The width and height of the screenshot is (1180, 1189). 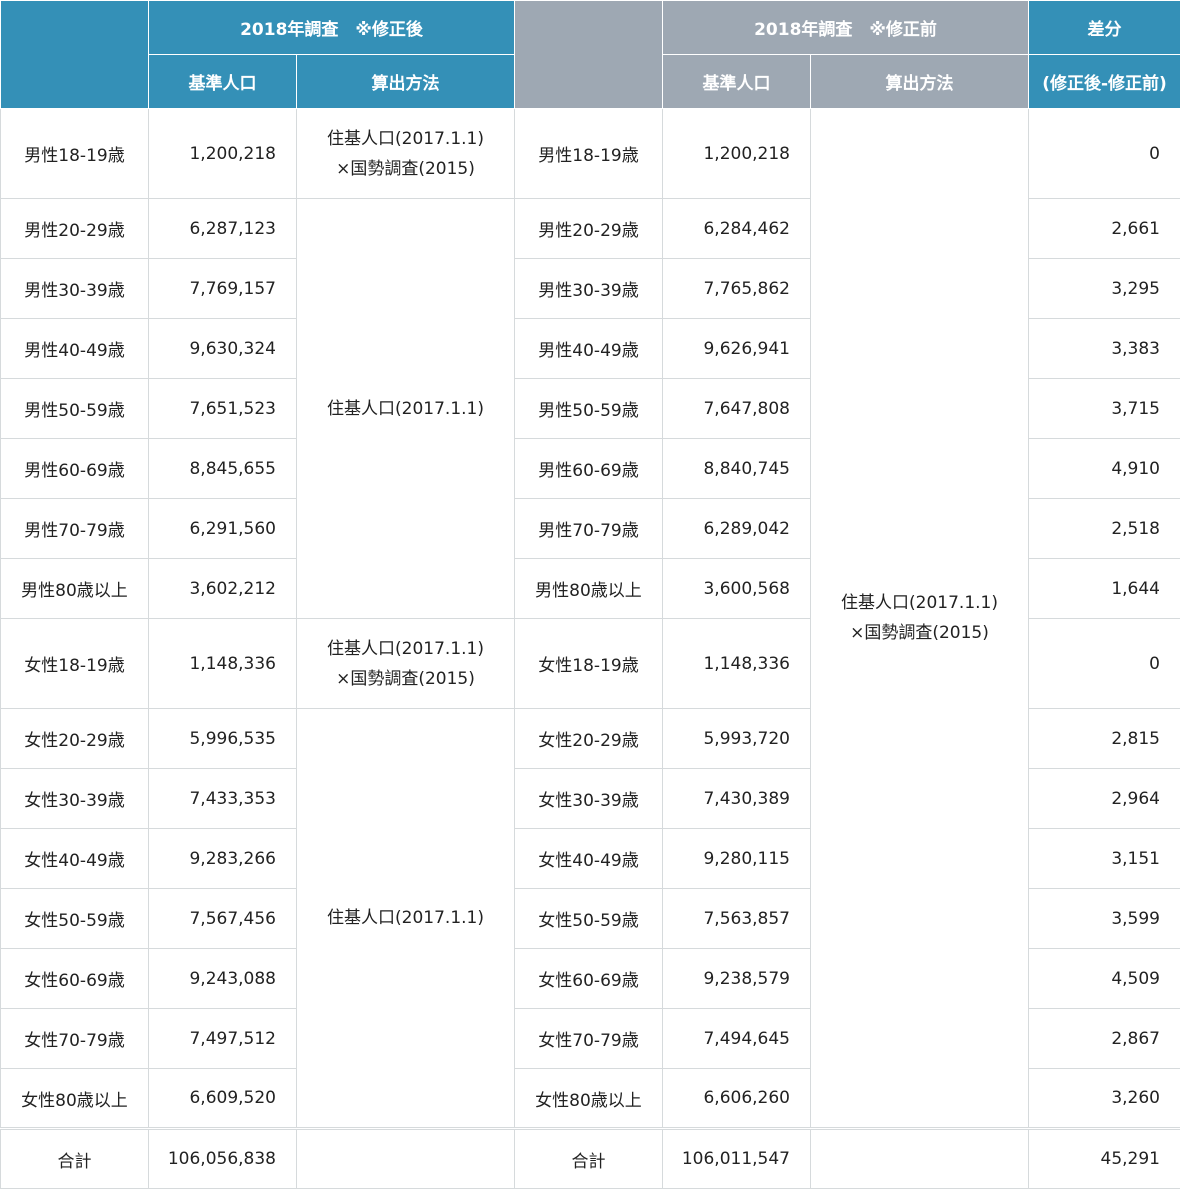 I want to click on after-value: 7,651,523, so click(x=222, y=408).